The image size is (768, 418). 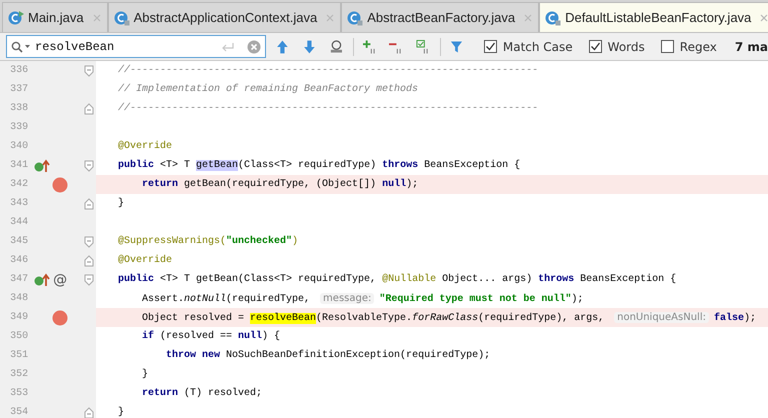 I want to click on line-number: 342, so click(x=18, y=184).